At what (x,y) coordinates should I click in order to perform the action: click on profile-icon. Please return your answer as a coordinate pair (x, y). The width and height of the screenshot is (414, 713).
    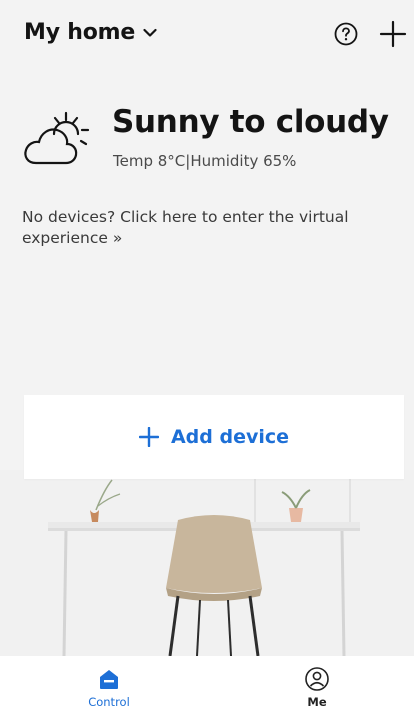
    Looking at the image, I should click on (317, 679).